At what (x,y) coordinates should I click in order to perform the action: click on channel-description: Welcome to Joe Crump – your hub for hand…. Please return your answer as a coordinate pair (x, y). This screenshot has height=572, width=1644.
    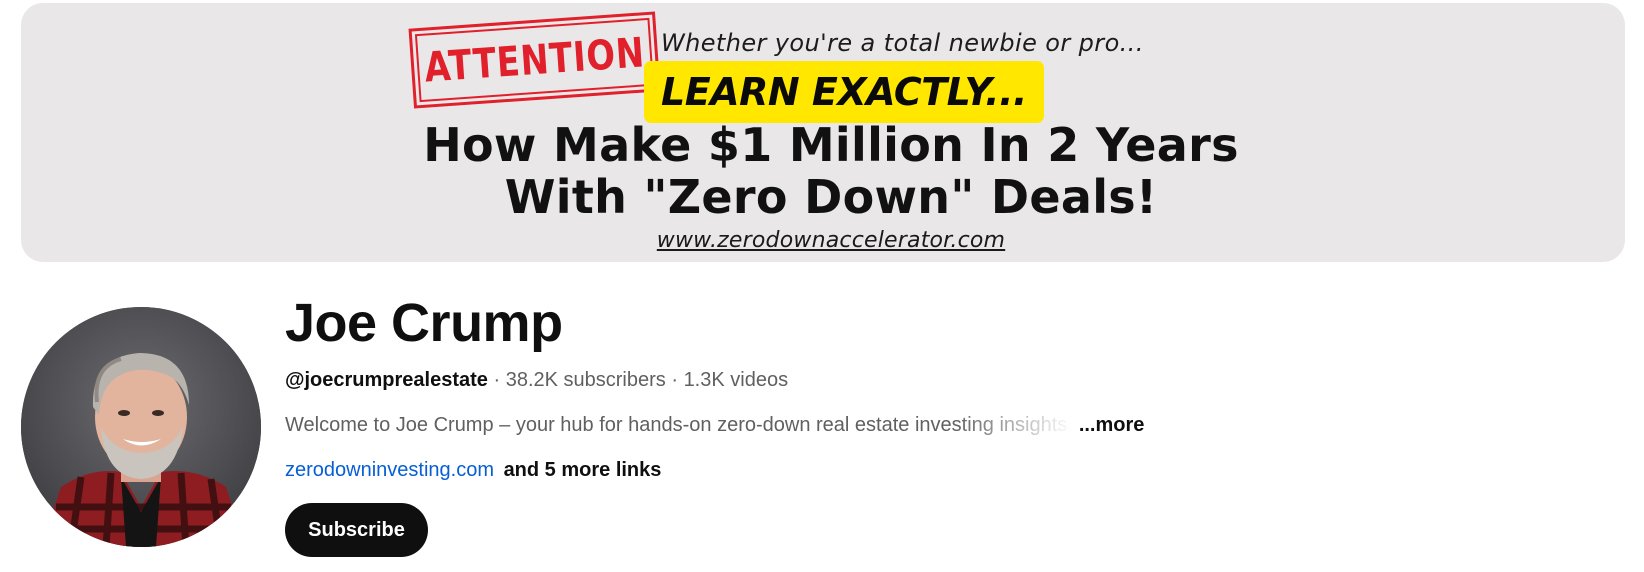
    Looking at the image, I should click on (714, 425).